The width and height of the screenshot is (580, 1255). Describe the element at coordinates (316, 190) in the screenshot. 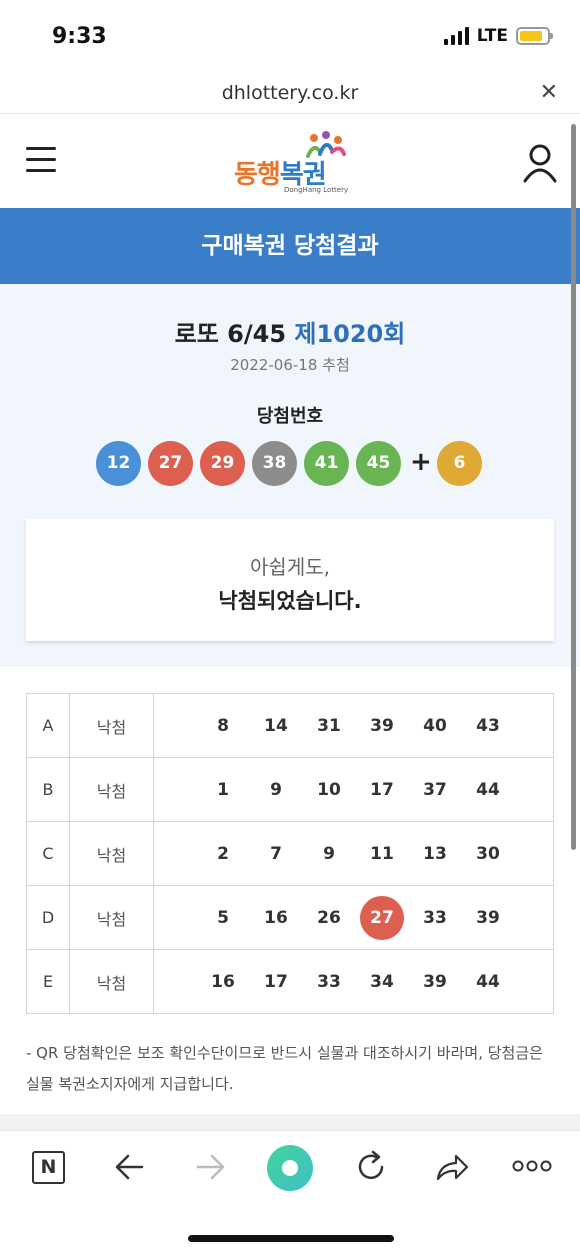

I see `logo-subtitle: DongHang Lottery` at that location.